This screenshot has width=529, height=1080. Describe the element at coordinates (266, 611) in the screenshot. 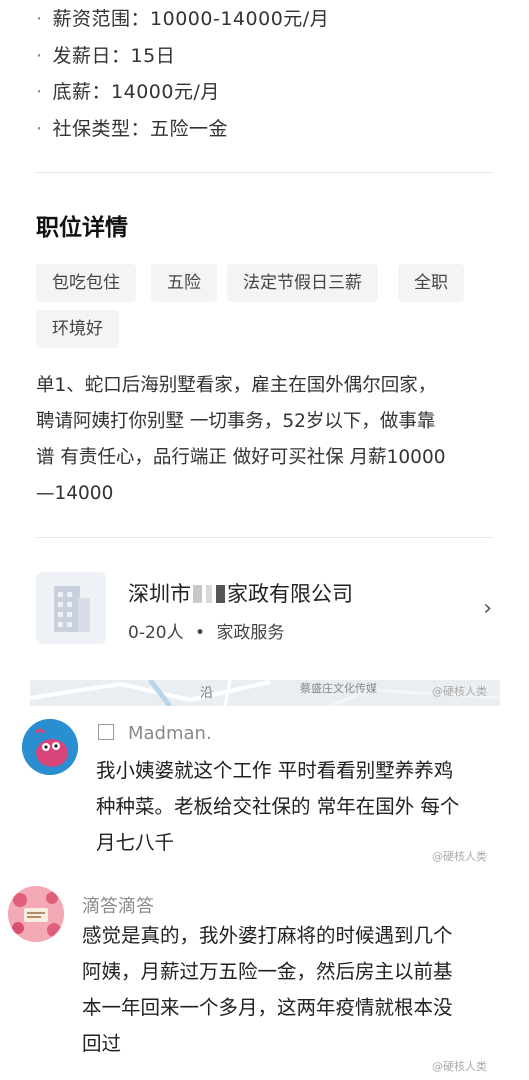

I see `company-card: 深圳市 家政有限公司 0-20人 • 家政服务 ›` at that location.